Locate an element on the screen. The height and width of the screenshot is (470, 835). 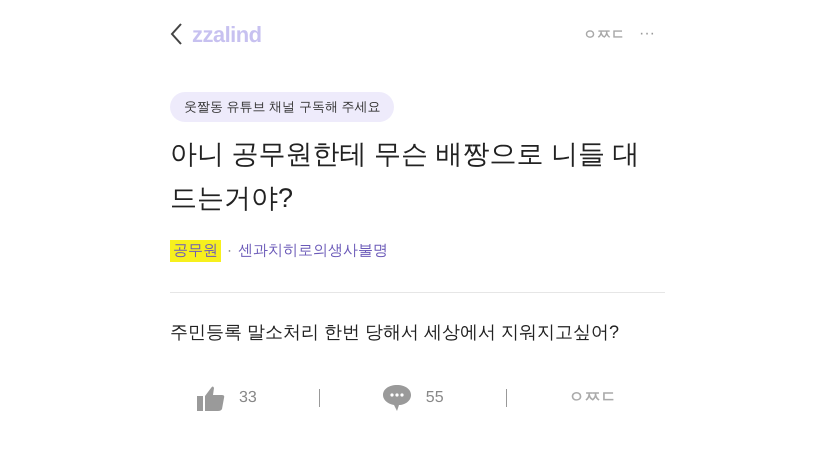
thumbs-up-icon is located at coordinates (211, 398).